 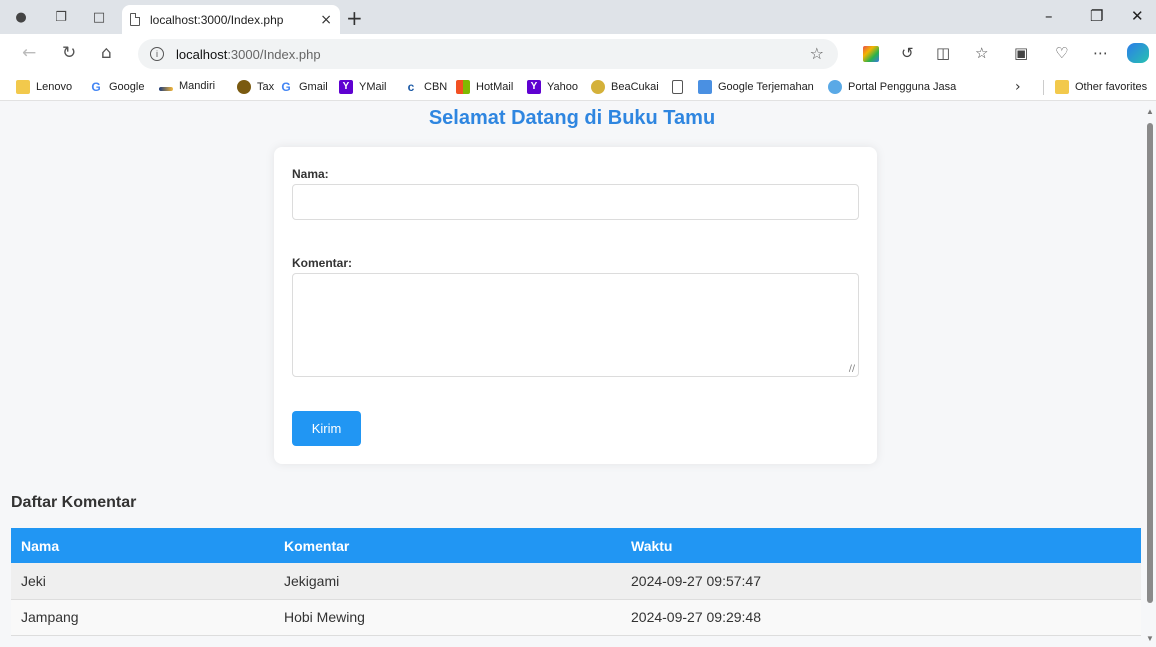 I want to click on restore-icon: ❐, so click(x=1096, y=16).